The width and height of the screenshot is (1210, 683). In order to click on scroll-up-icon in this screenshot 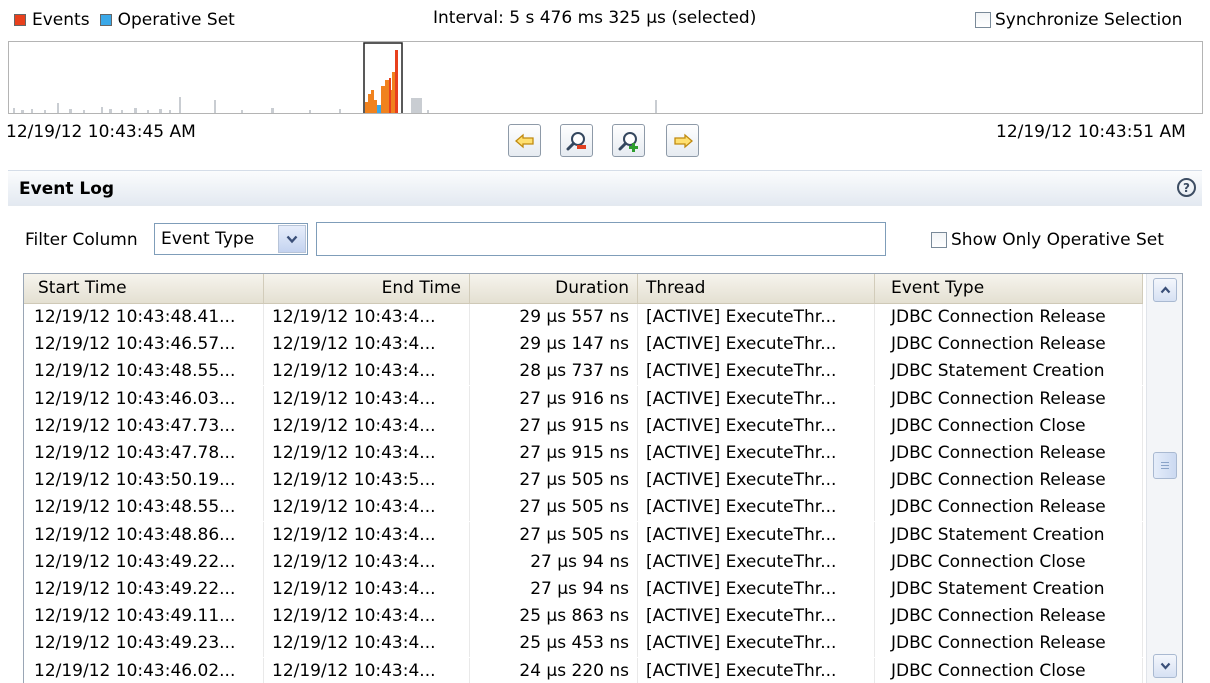, I will do `click(1165, 290)`.